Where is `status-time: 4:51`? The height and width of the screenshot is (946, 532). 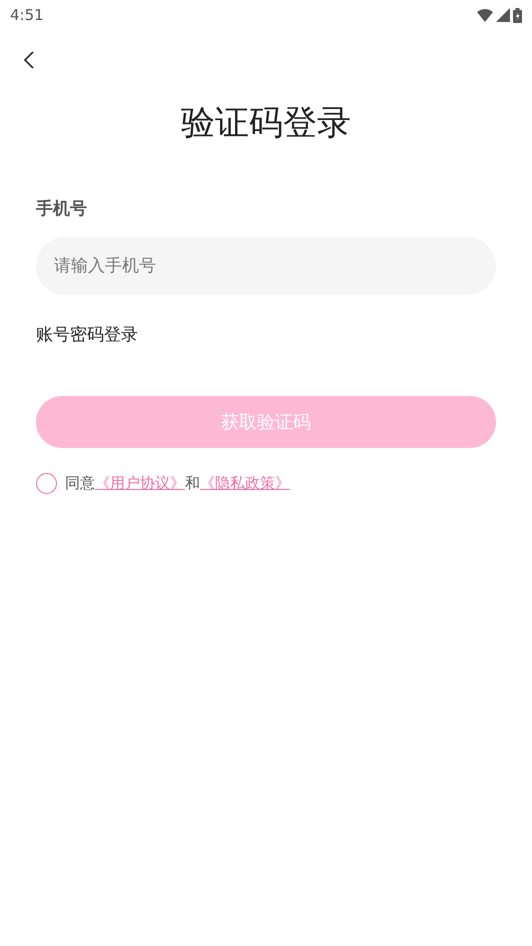 status-time: 4:51 is located at coordinates (27, 15).